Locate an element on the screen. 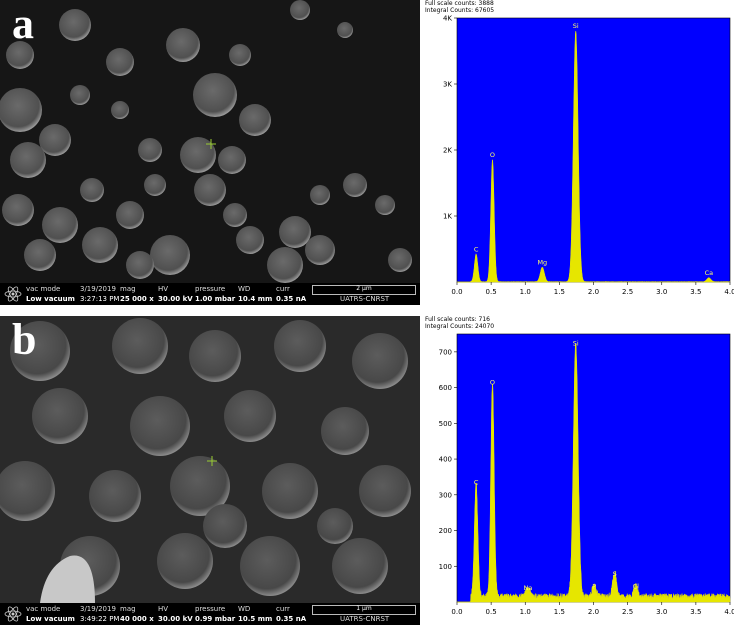 This screenshot has width=734, height=630. y-tick-label: 400 is located at coordinates (445, 460).